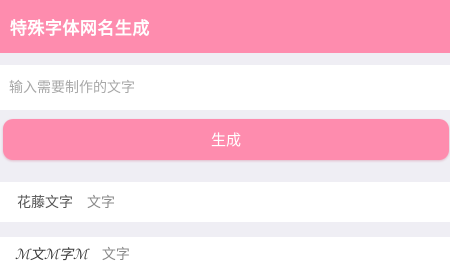 This screenshot has height=270, width=450. What do you see at coordinates (225, 202) in the screenshot?
I see `result-item-flower-vine: 花藤文字 文字` at bounding box center [225, 202].